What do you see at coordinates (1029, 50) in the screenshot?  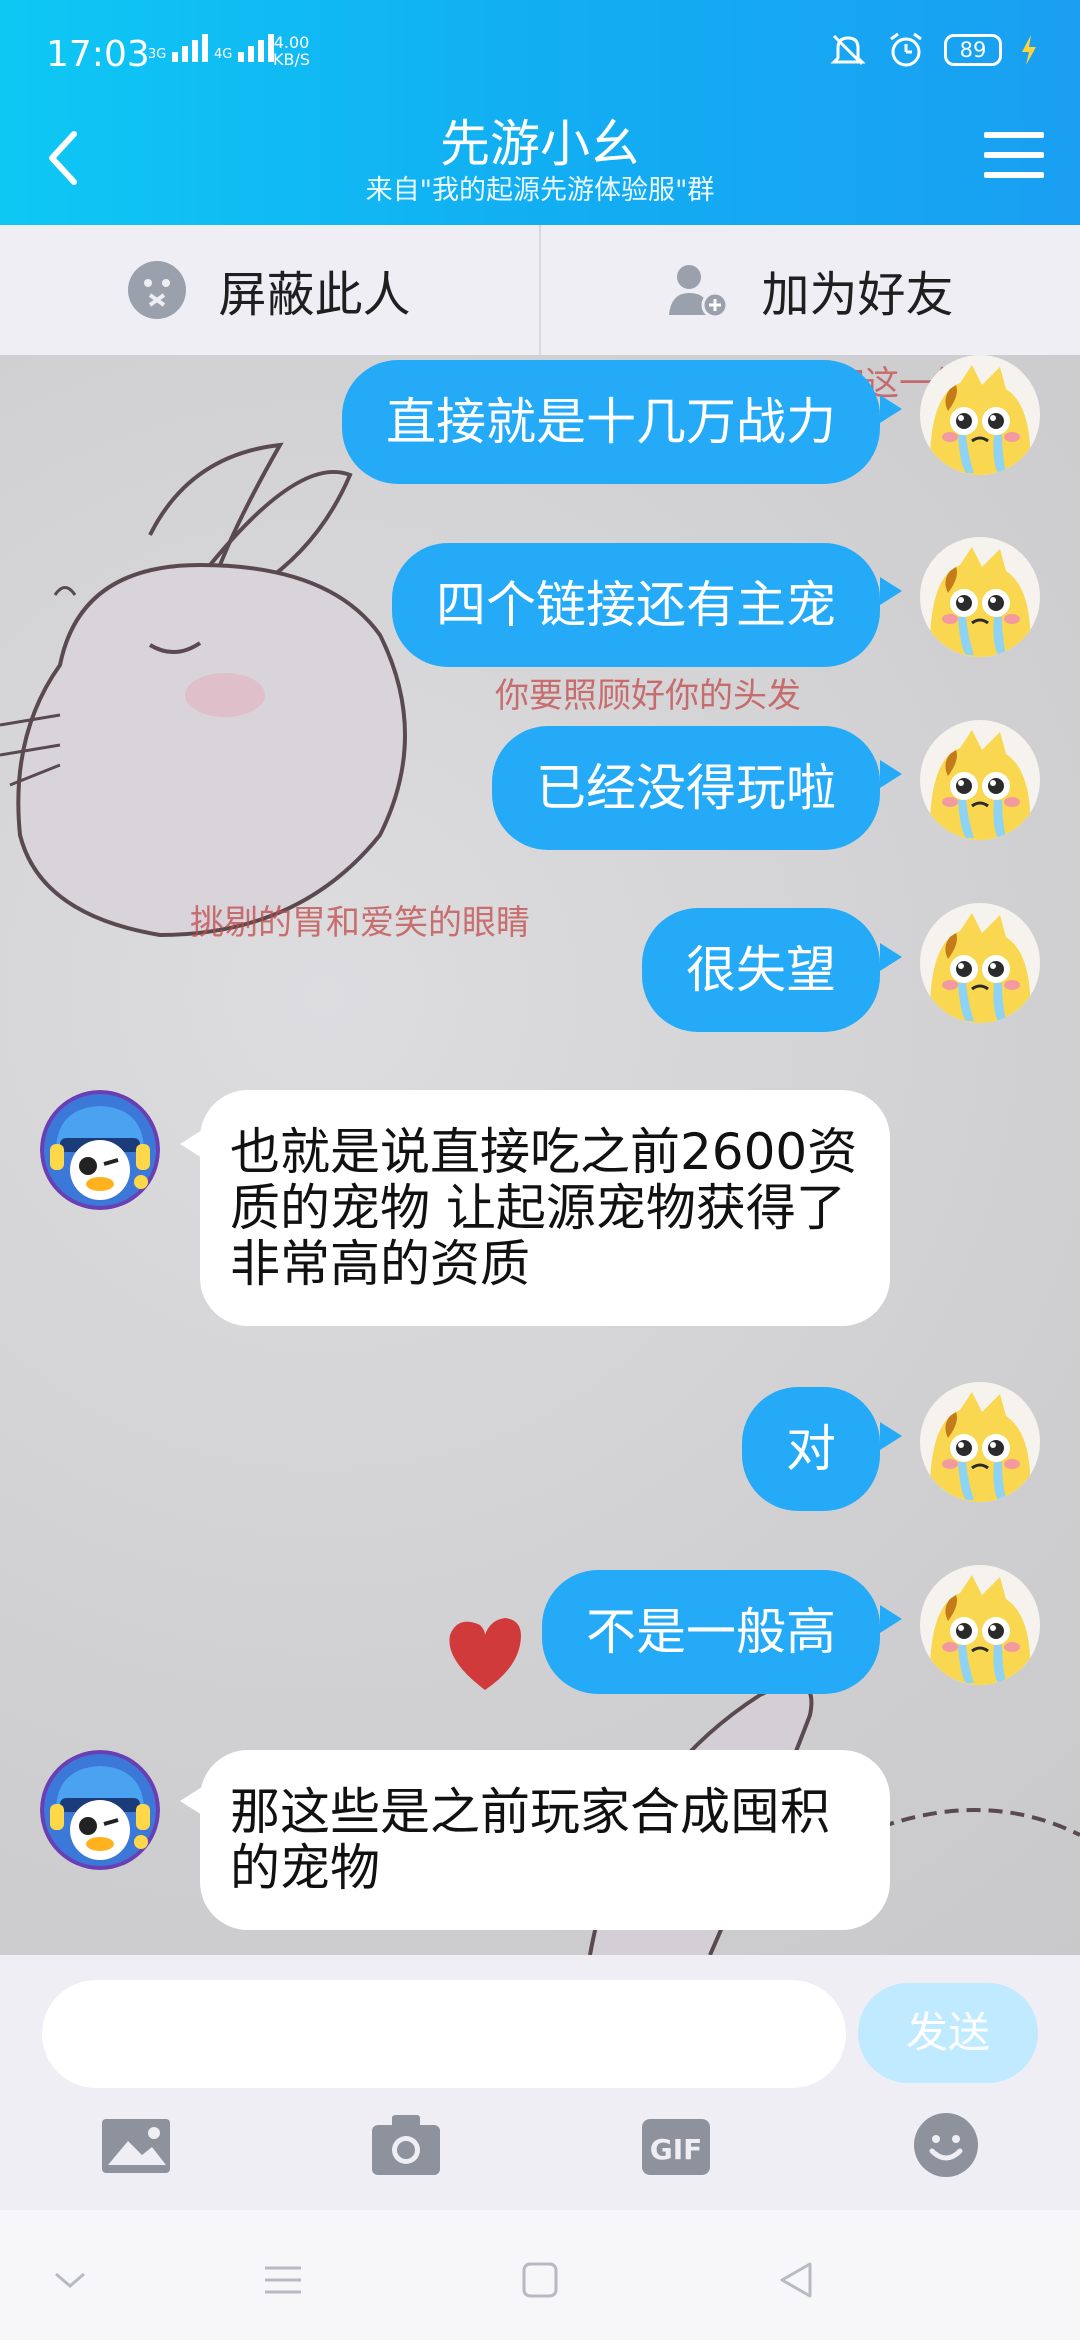 I see `charging-icon` at bounding box center [1029, 50].